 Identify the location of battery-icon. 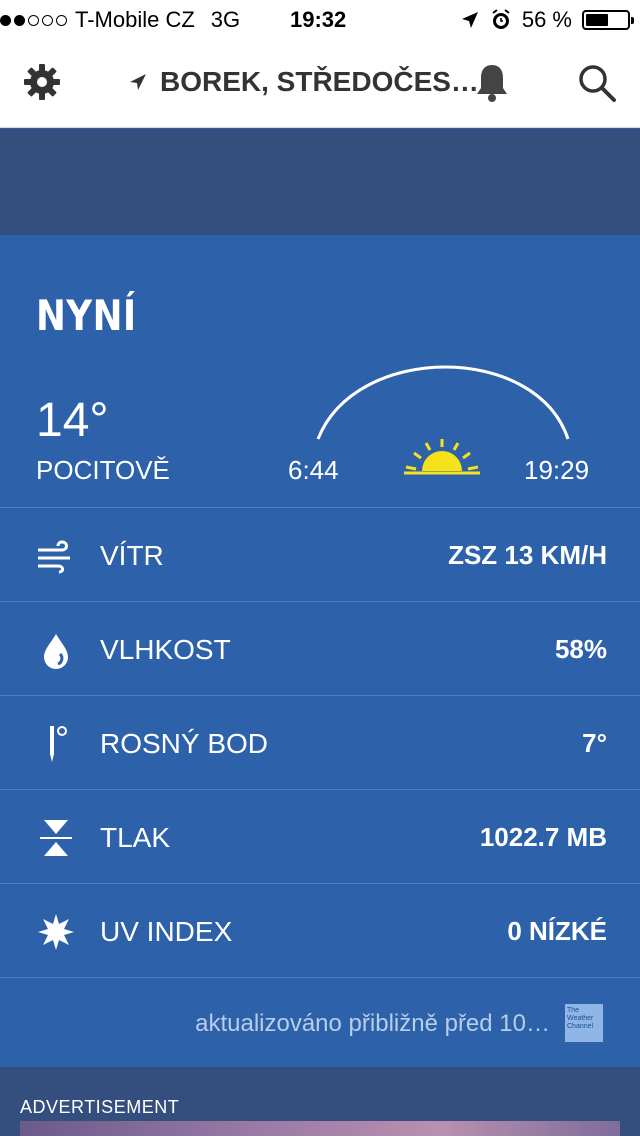
(608, 20).